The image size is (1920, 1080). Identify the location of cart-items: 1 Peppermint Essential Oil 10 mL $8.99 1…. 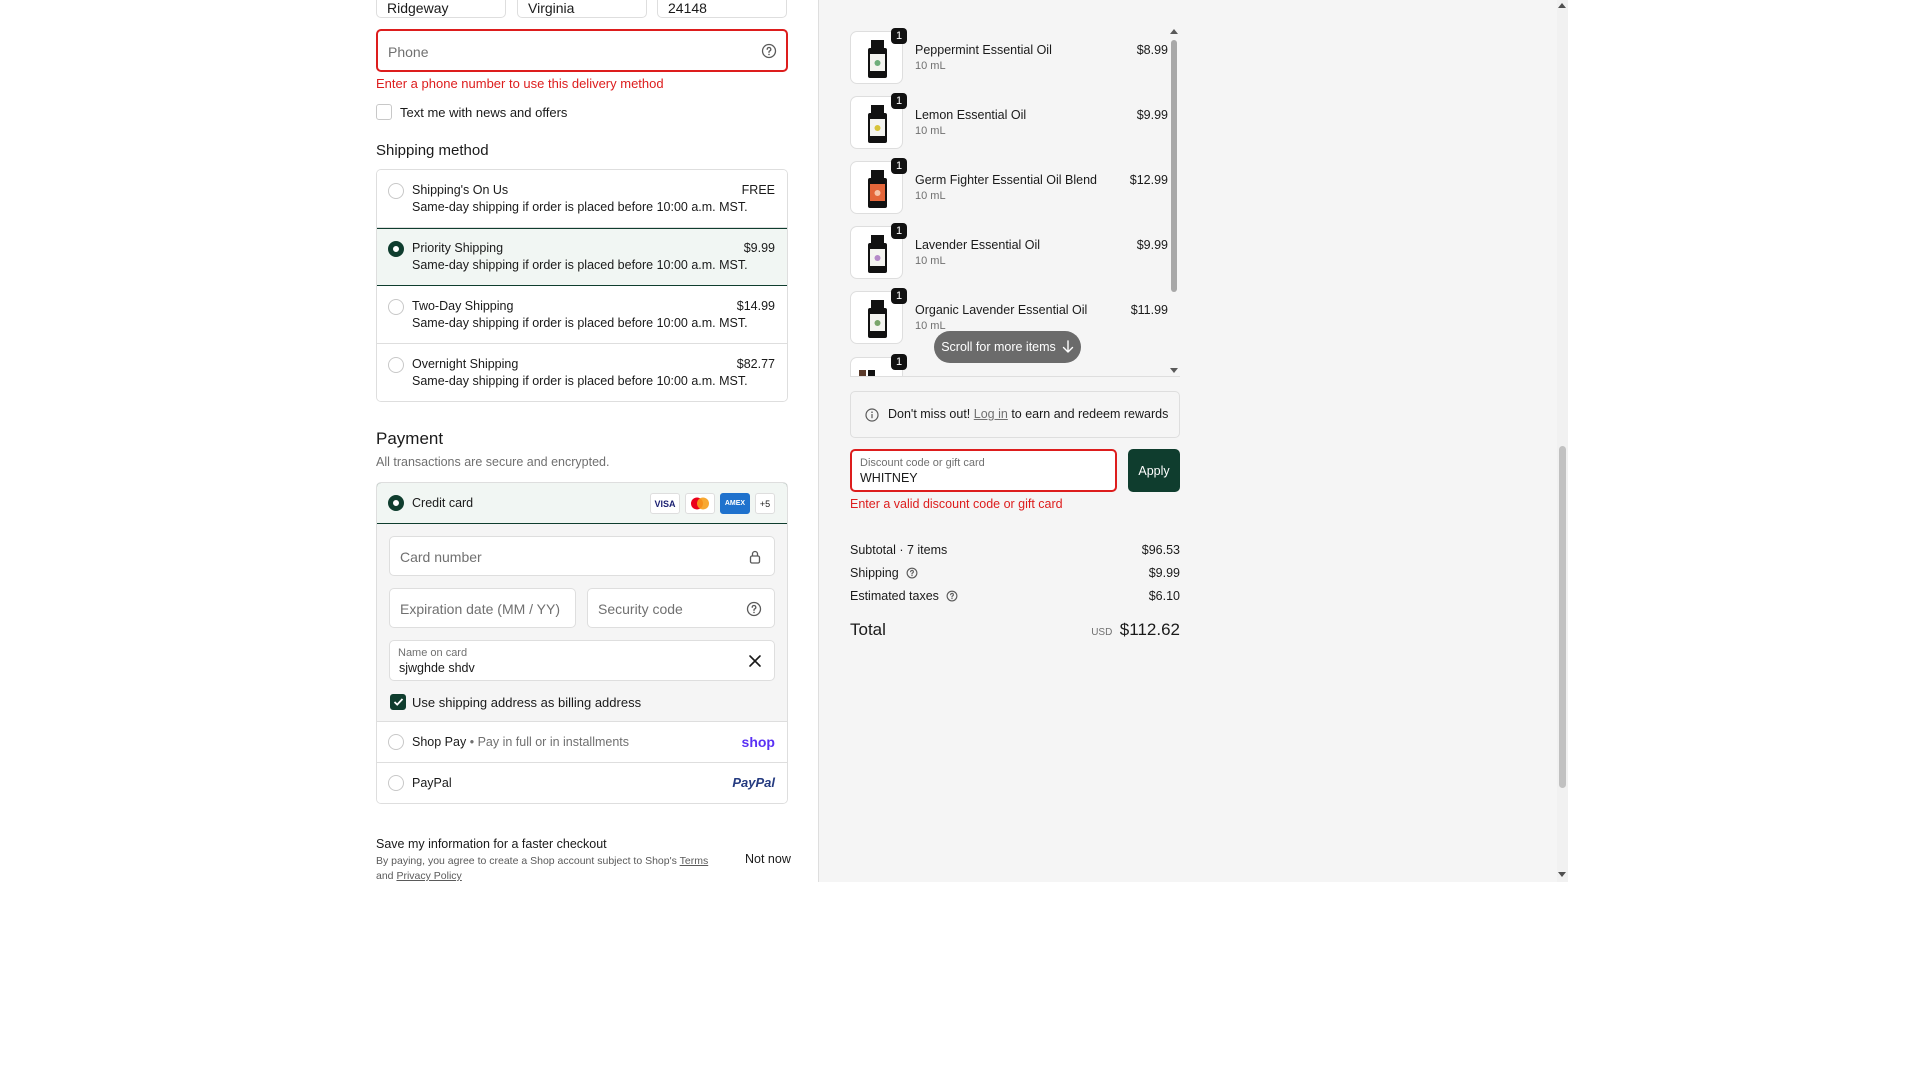
(1015, 202).